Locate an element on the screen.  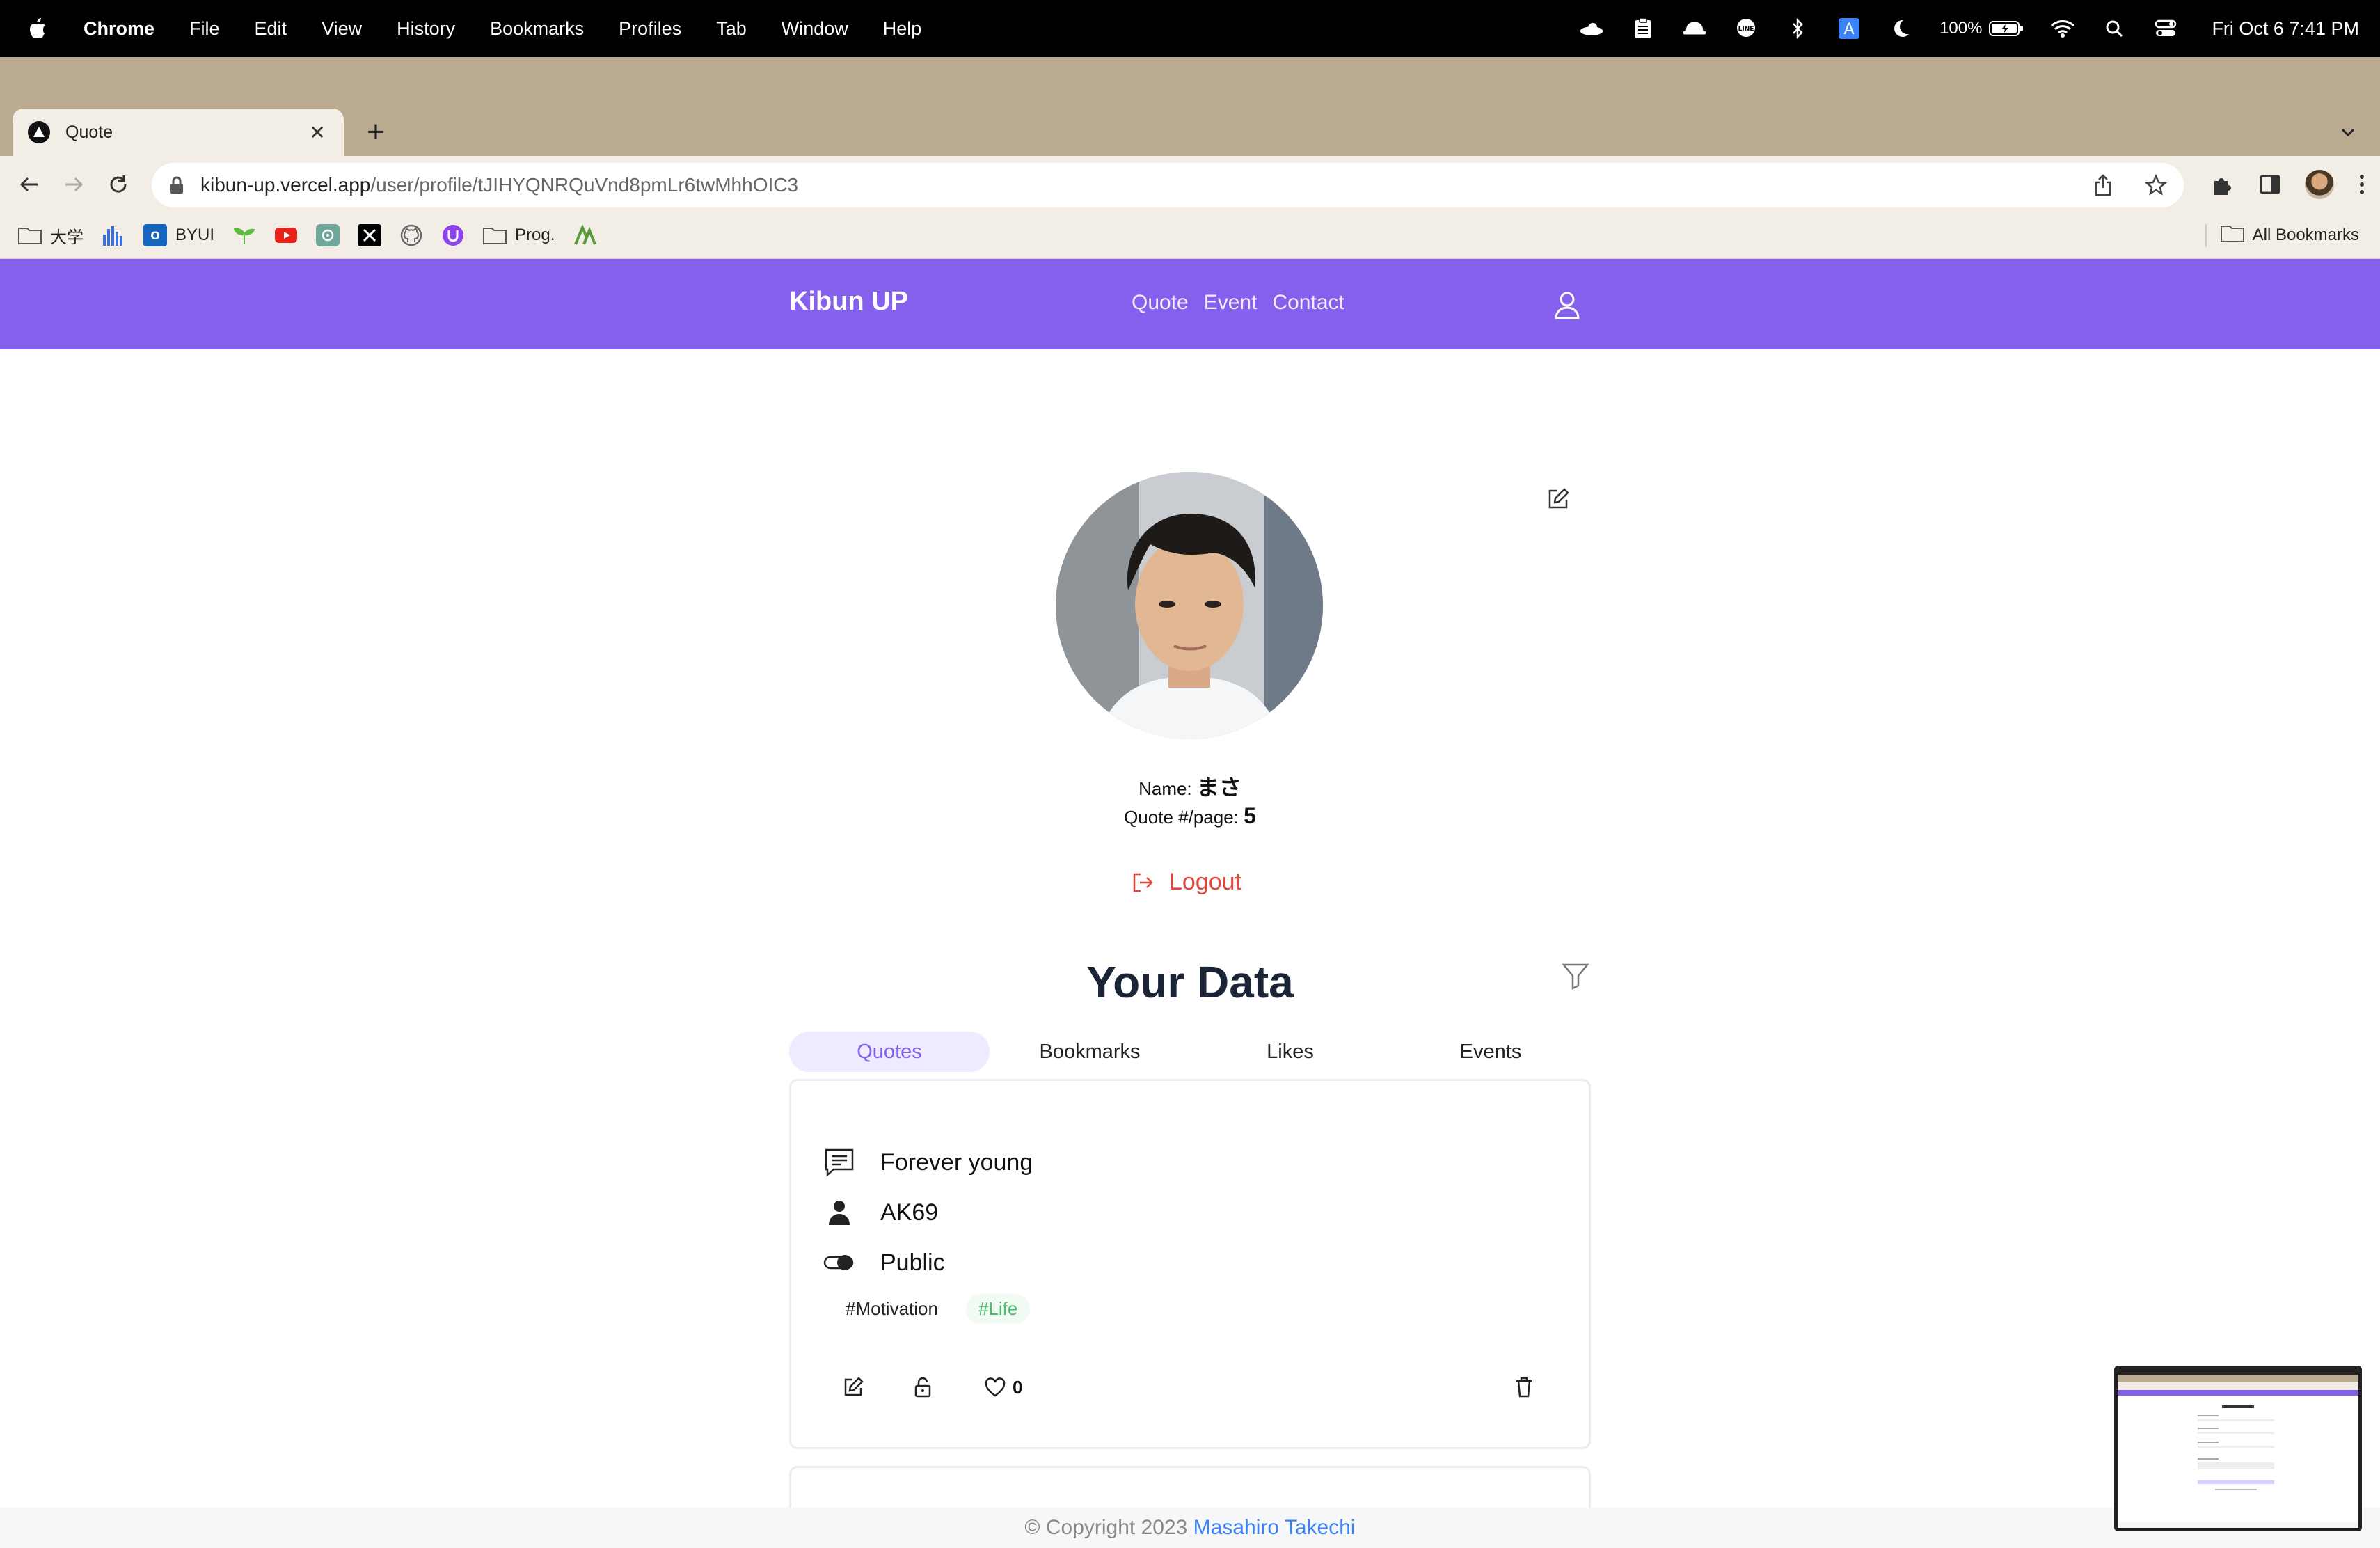
chatgpt-icon is located at coordinates (328, 235).